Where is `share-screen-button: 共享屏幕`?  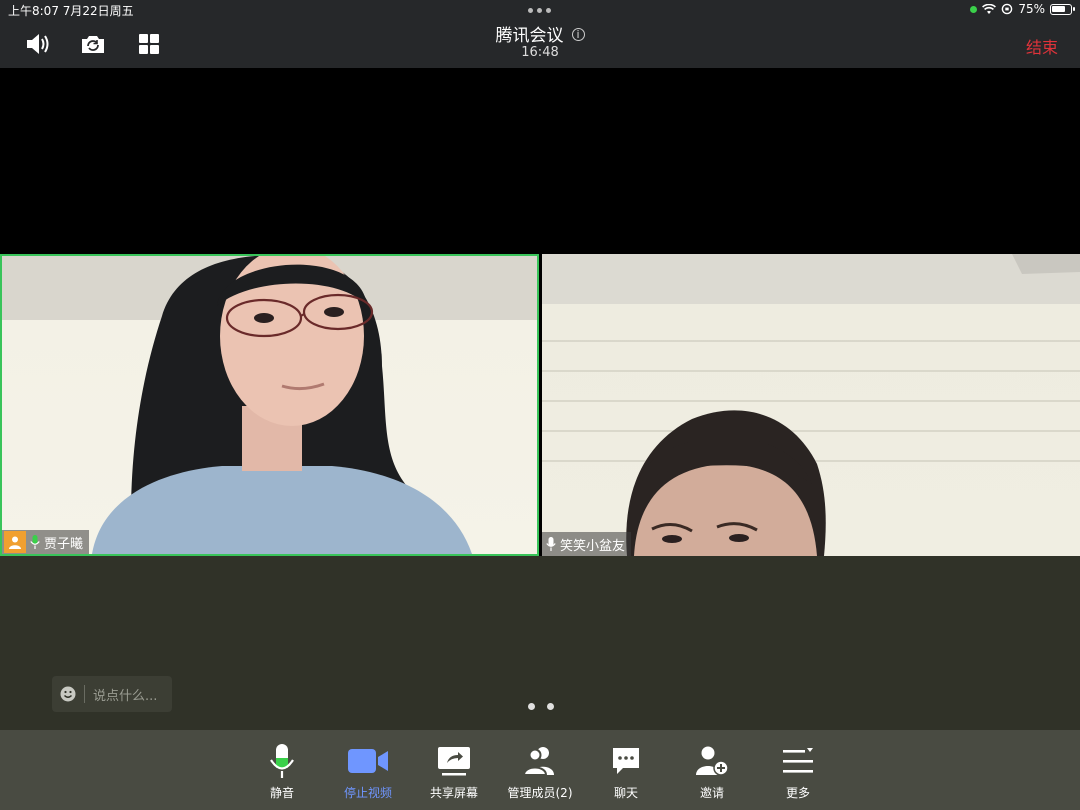 share-screen-button: 共享屏幕 is located at coordinates (454, 771).